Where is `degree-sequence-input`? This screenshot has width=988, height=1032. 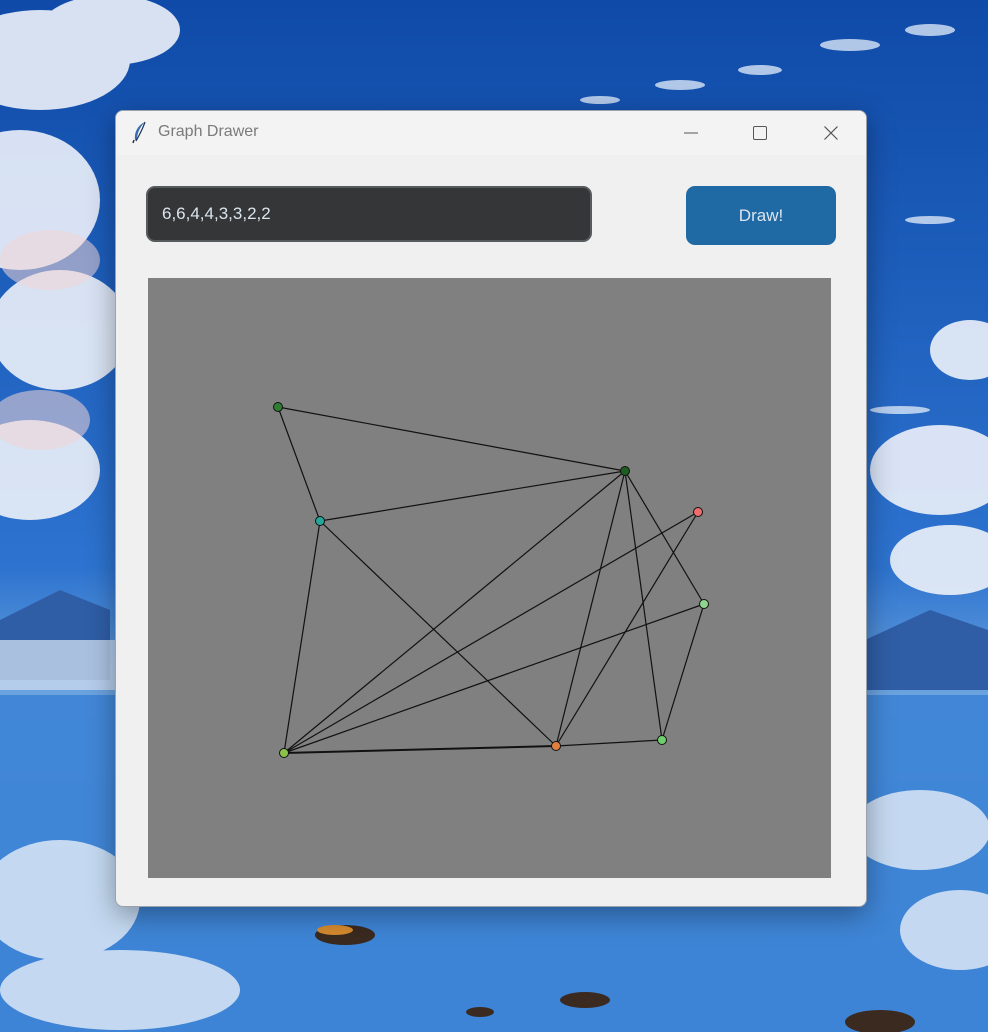 degree-sequence-input is located at coordinates (369, 214).